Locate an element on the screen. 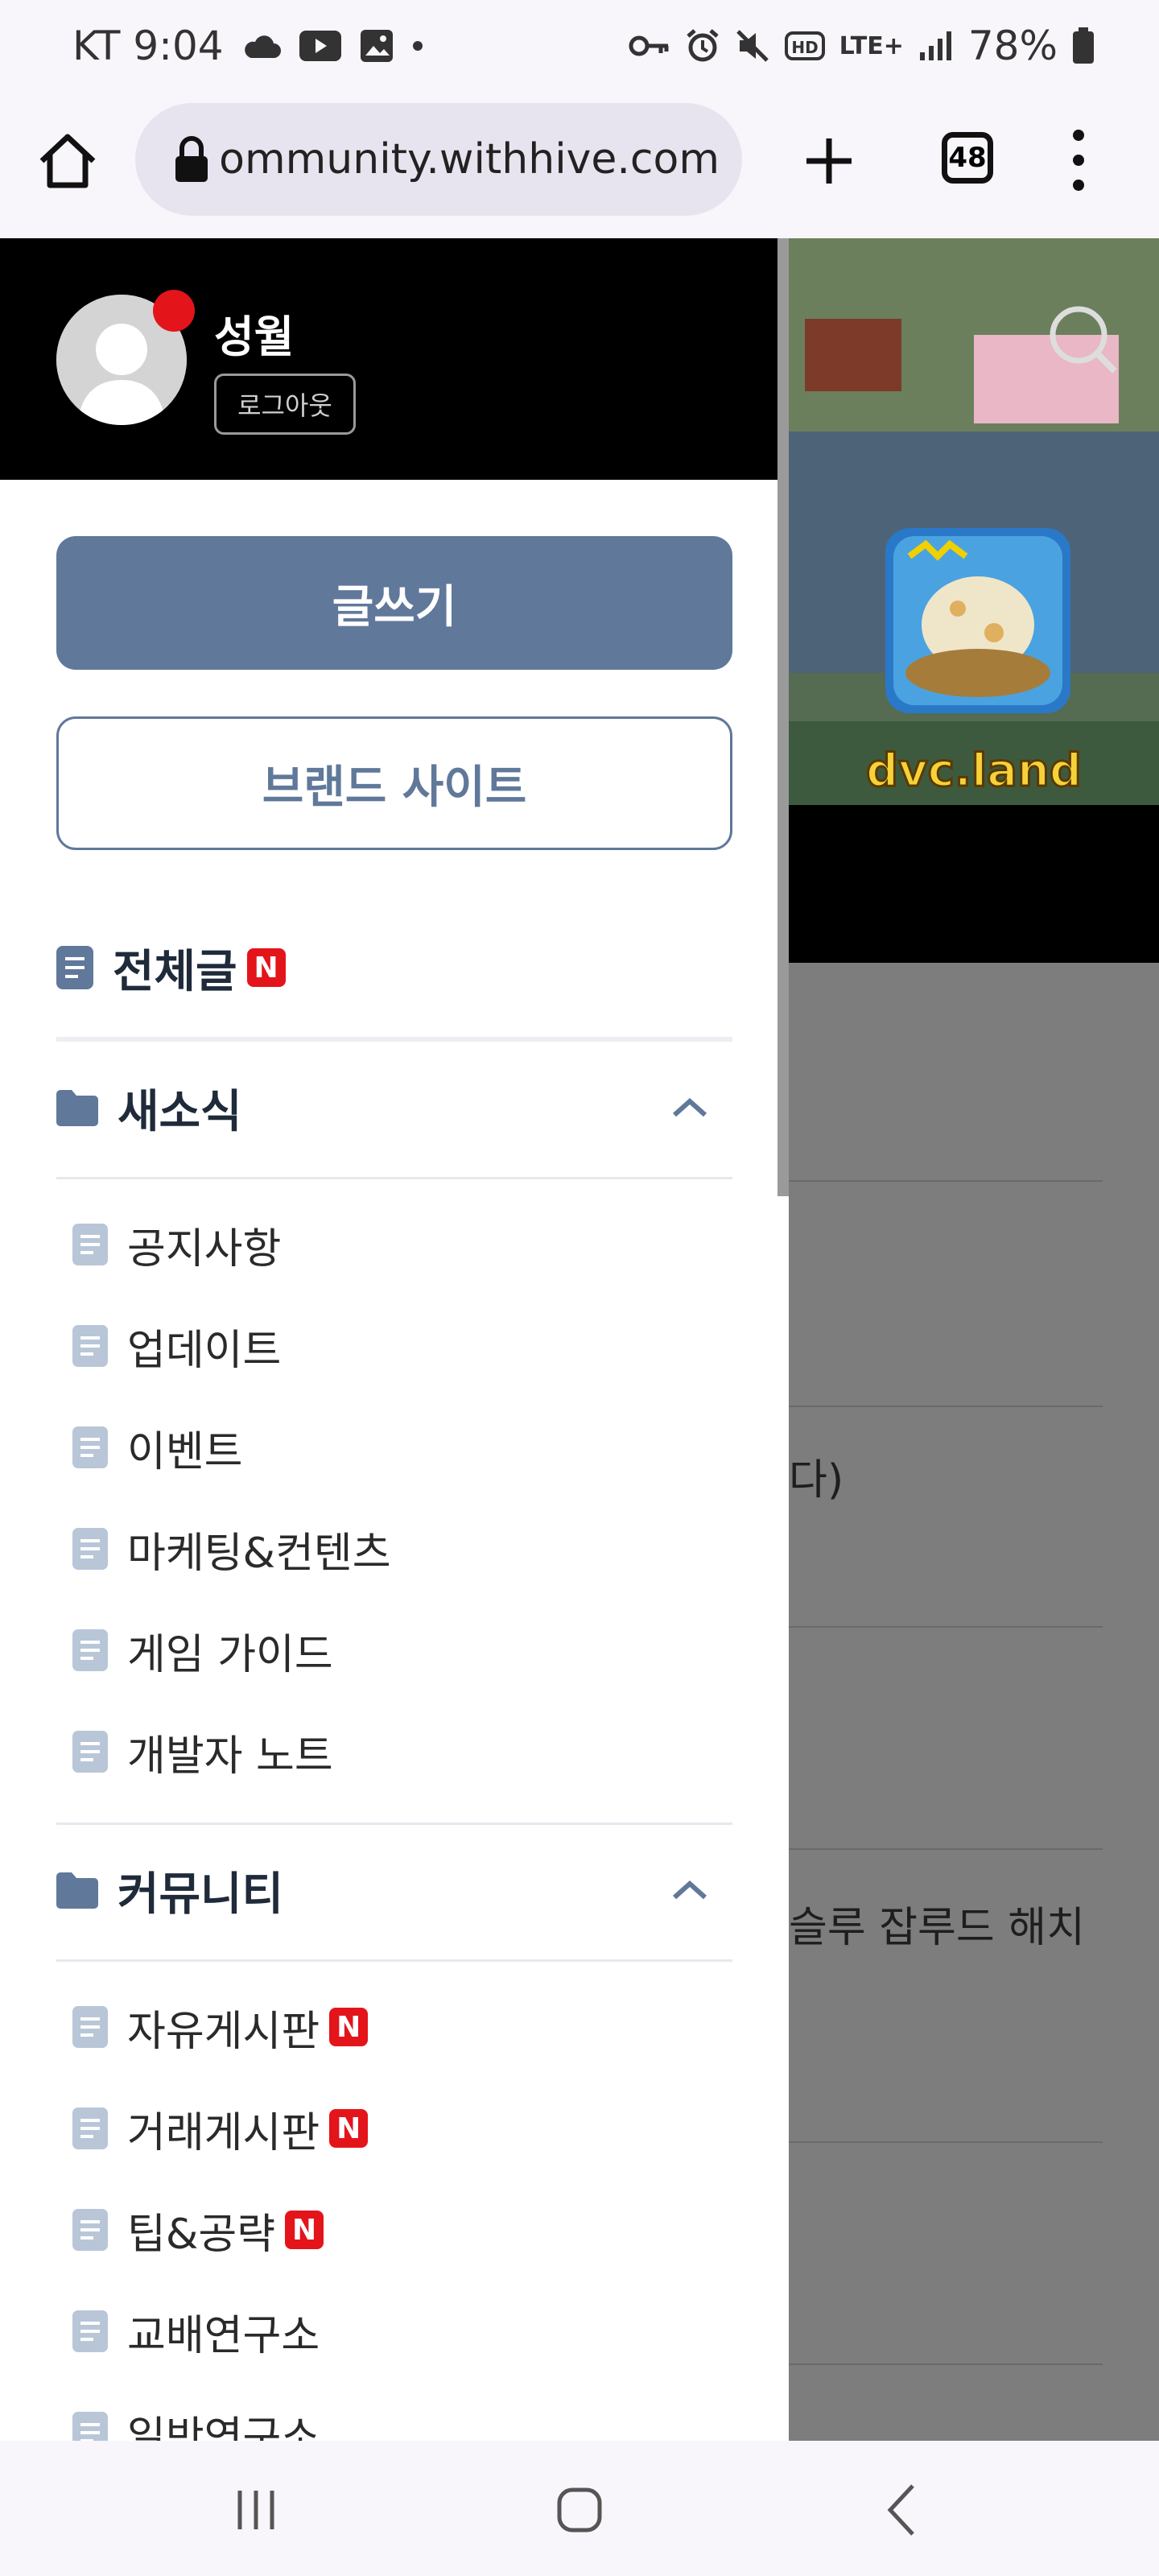  youtube-icon is located at coordinates (320, 46).